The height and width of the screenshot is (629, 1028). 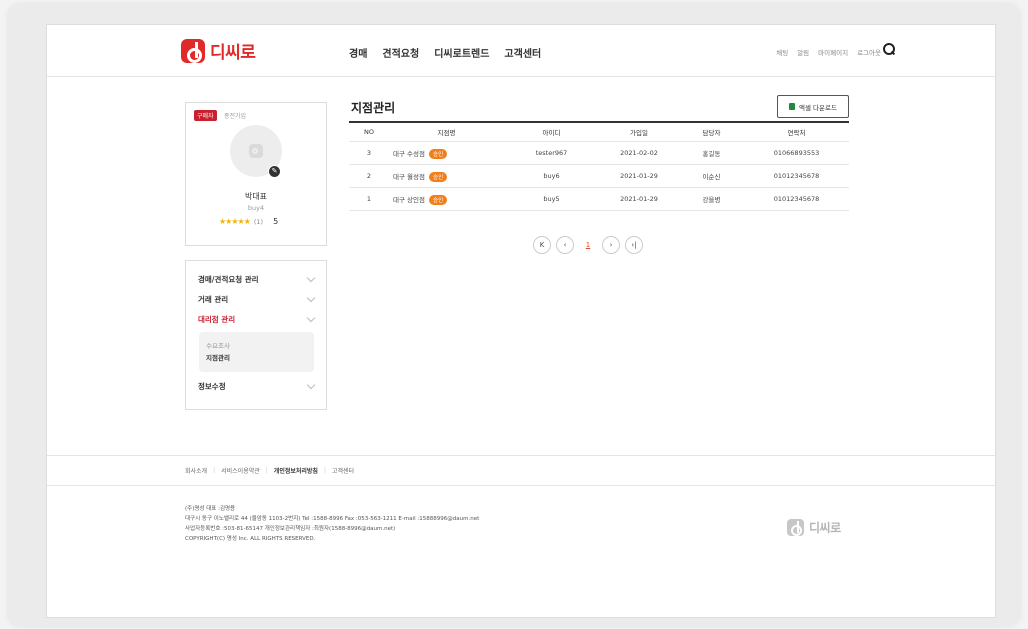 What do you see at coordinates (461, 52) in the screenshot?
I see `nav-trend: 디씨로트렌드` at bounding box center [461, 52].